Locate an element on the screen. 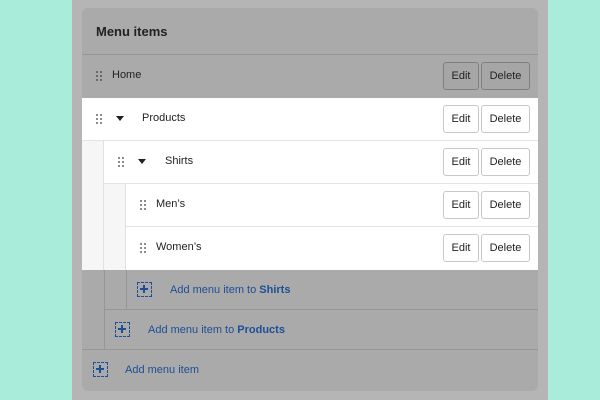 Image resolution: width=600 pixels, height=400 pixels. menu-item-label: Products is located at coordinates (164, 118).